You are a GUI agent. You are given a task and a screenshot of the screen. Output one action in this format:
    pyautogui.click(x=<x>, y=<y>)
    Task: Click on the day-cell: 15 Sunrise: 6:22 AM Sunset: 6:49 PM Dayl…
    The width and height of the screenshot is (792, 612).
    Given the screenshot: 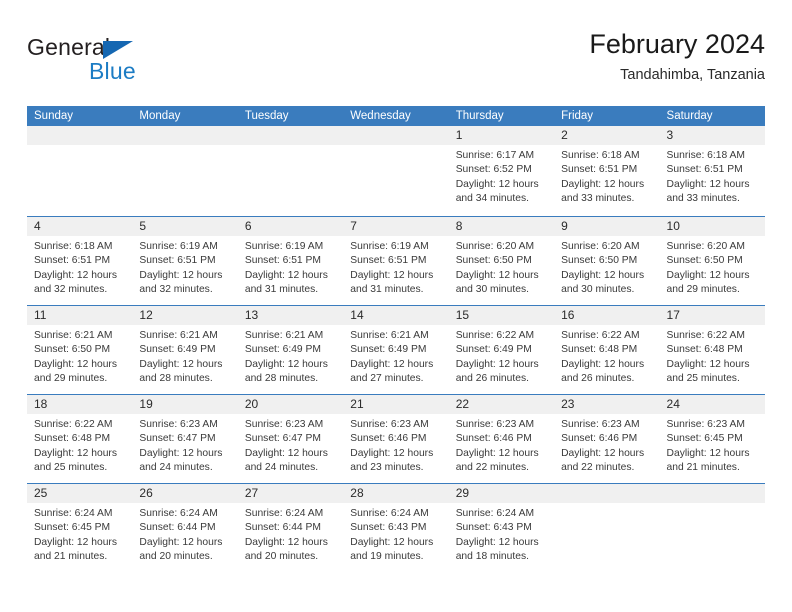 What is the action you would take?
    pyautogui.click(x=501, y=350)
    